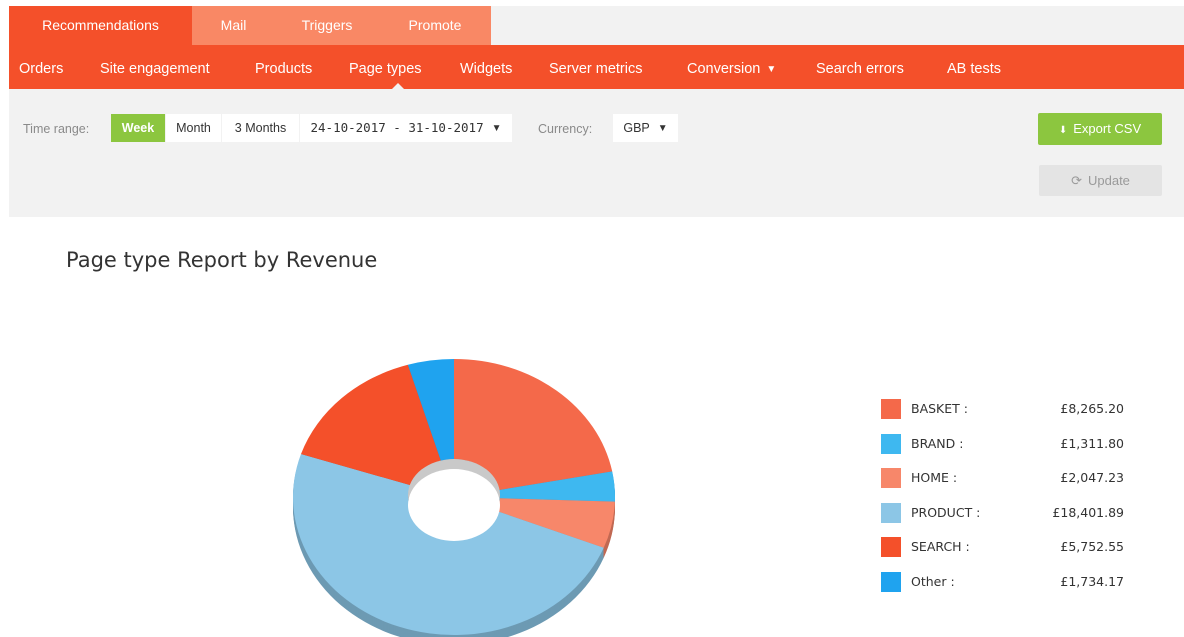 This screenshot has width=1184, height=637. Describe the element at coordinates (1011, 443) in the screenshot. I see `legend-item-brand: BRAND : £1,311.80` at that location.